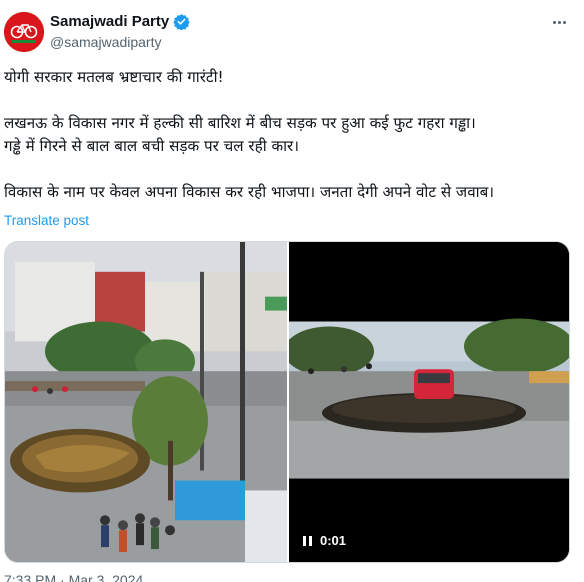  What do you see at coordinates (46, 220) in the screenshot?
I see `translate-post-link: Translate post` at bounding box center [46, 220].